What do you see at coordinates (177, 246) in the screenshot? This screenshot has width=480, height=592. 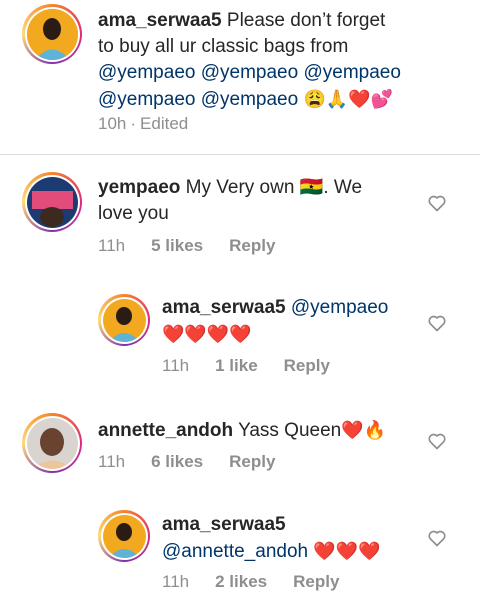 I see `likes-count: 5 likes` at bounding box center [177, 246].